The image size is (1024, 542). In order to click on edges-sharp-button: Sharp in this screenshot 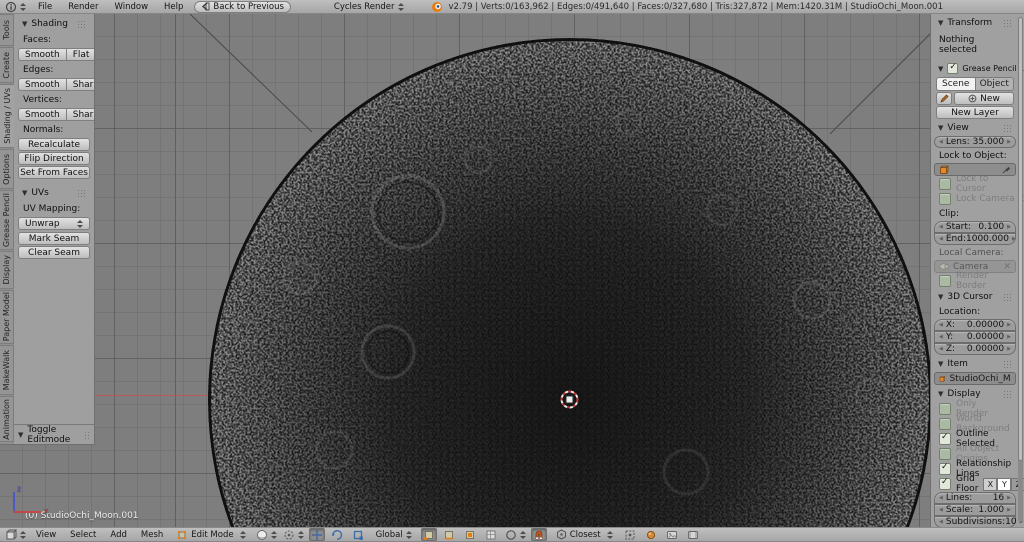, I will do `click(79, 84)`.